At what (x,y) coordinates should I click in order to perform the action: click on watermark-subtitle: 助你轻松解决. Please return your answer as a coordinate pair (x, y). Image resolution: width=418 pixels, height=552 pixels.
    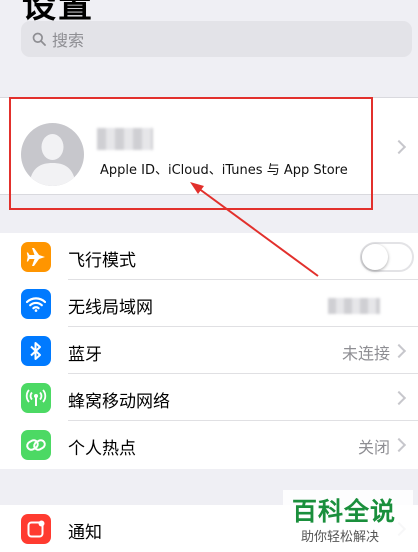
    Looking at the image, I should click on (340, 537).